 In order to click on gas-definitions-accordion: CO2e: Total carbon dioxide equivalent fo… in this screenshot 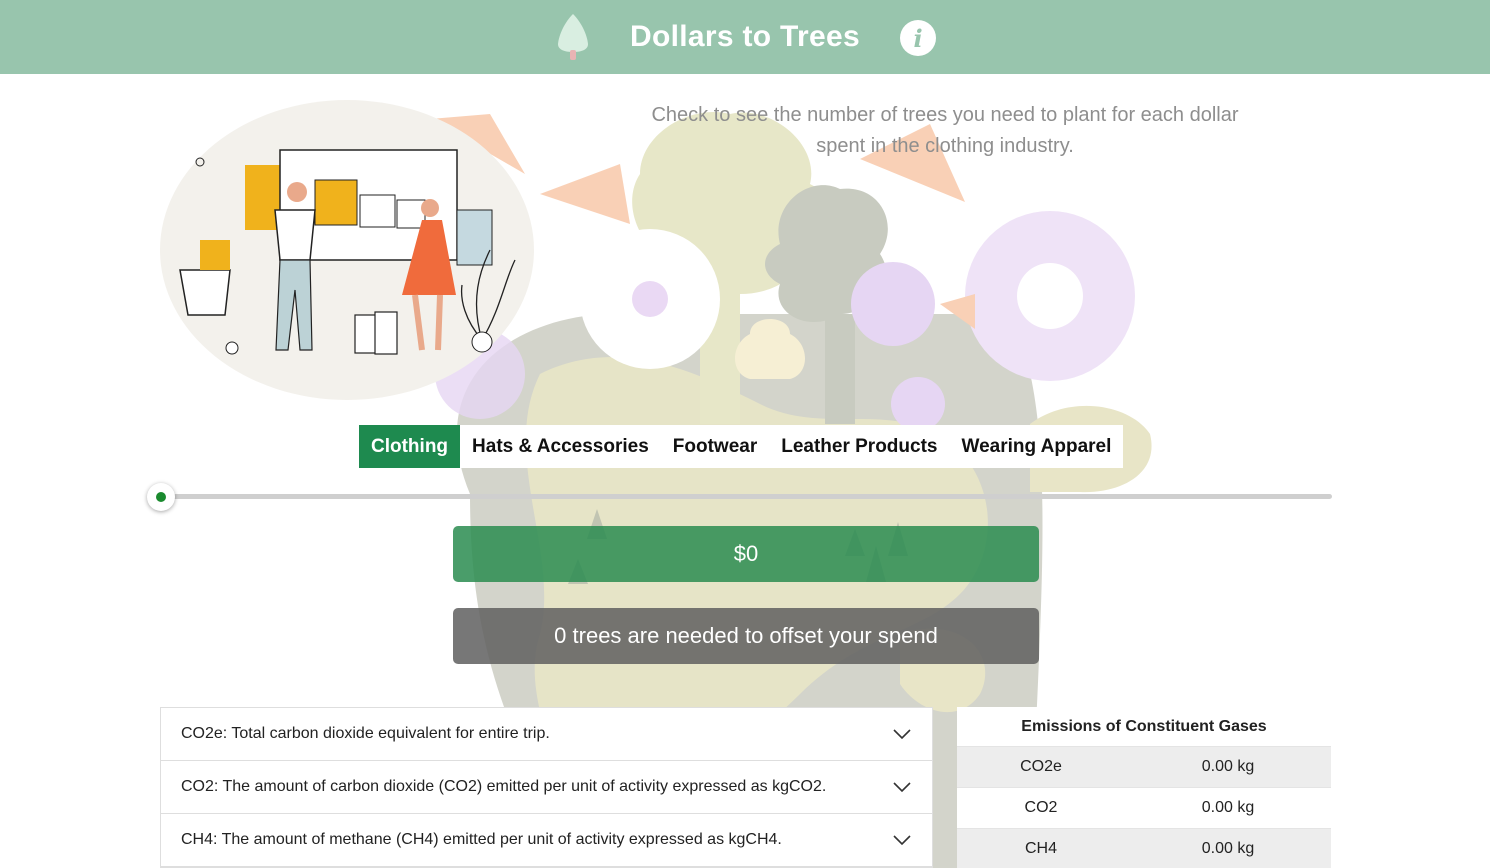, I will do `click(546, 787)`.